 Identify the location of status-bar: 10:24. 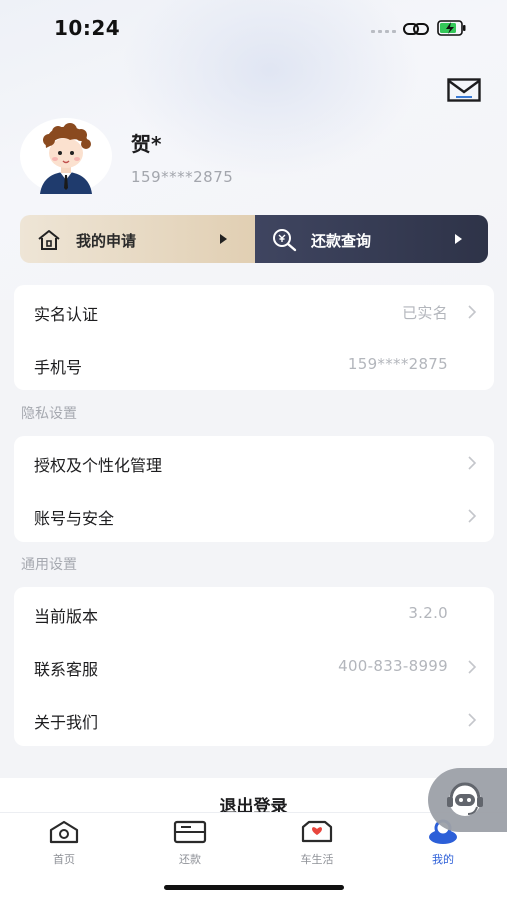
(253, 28).